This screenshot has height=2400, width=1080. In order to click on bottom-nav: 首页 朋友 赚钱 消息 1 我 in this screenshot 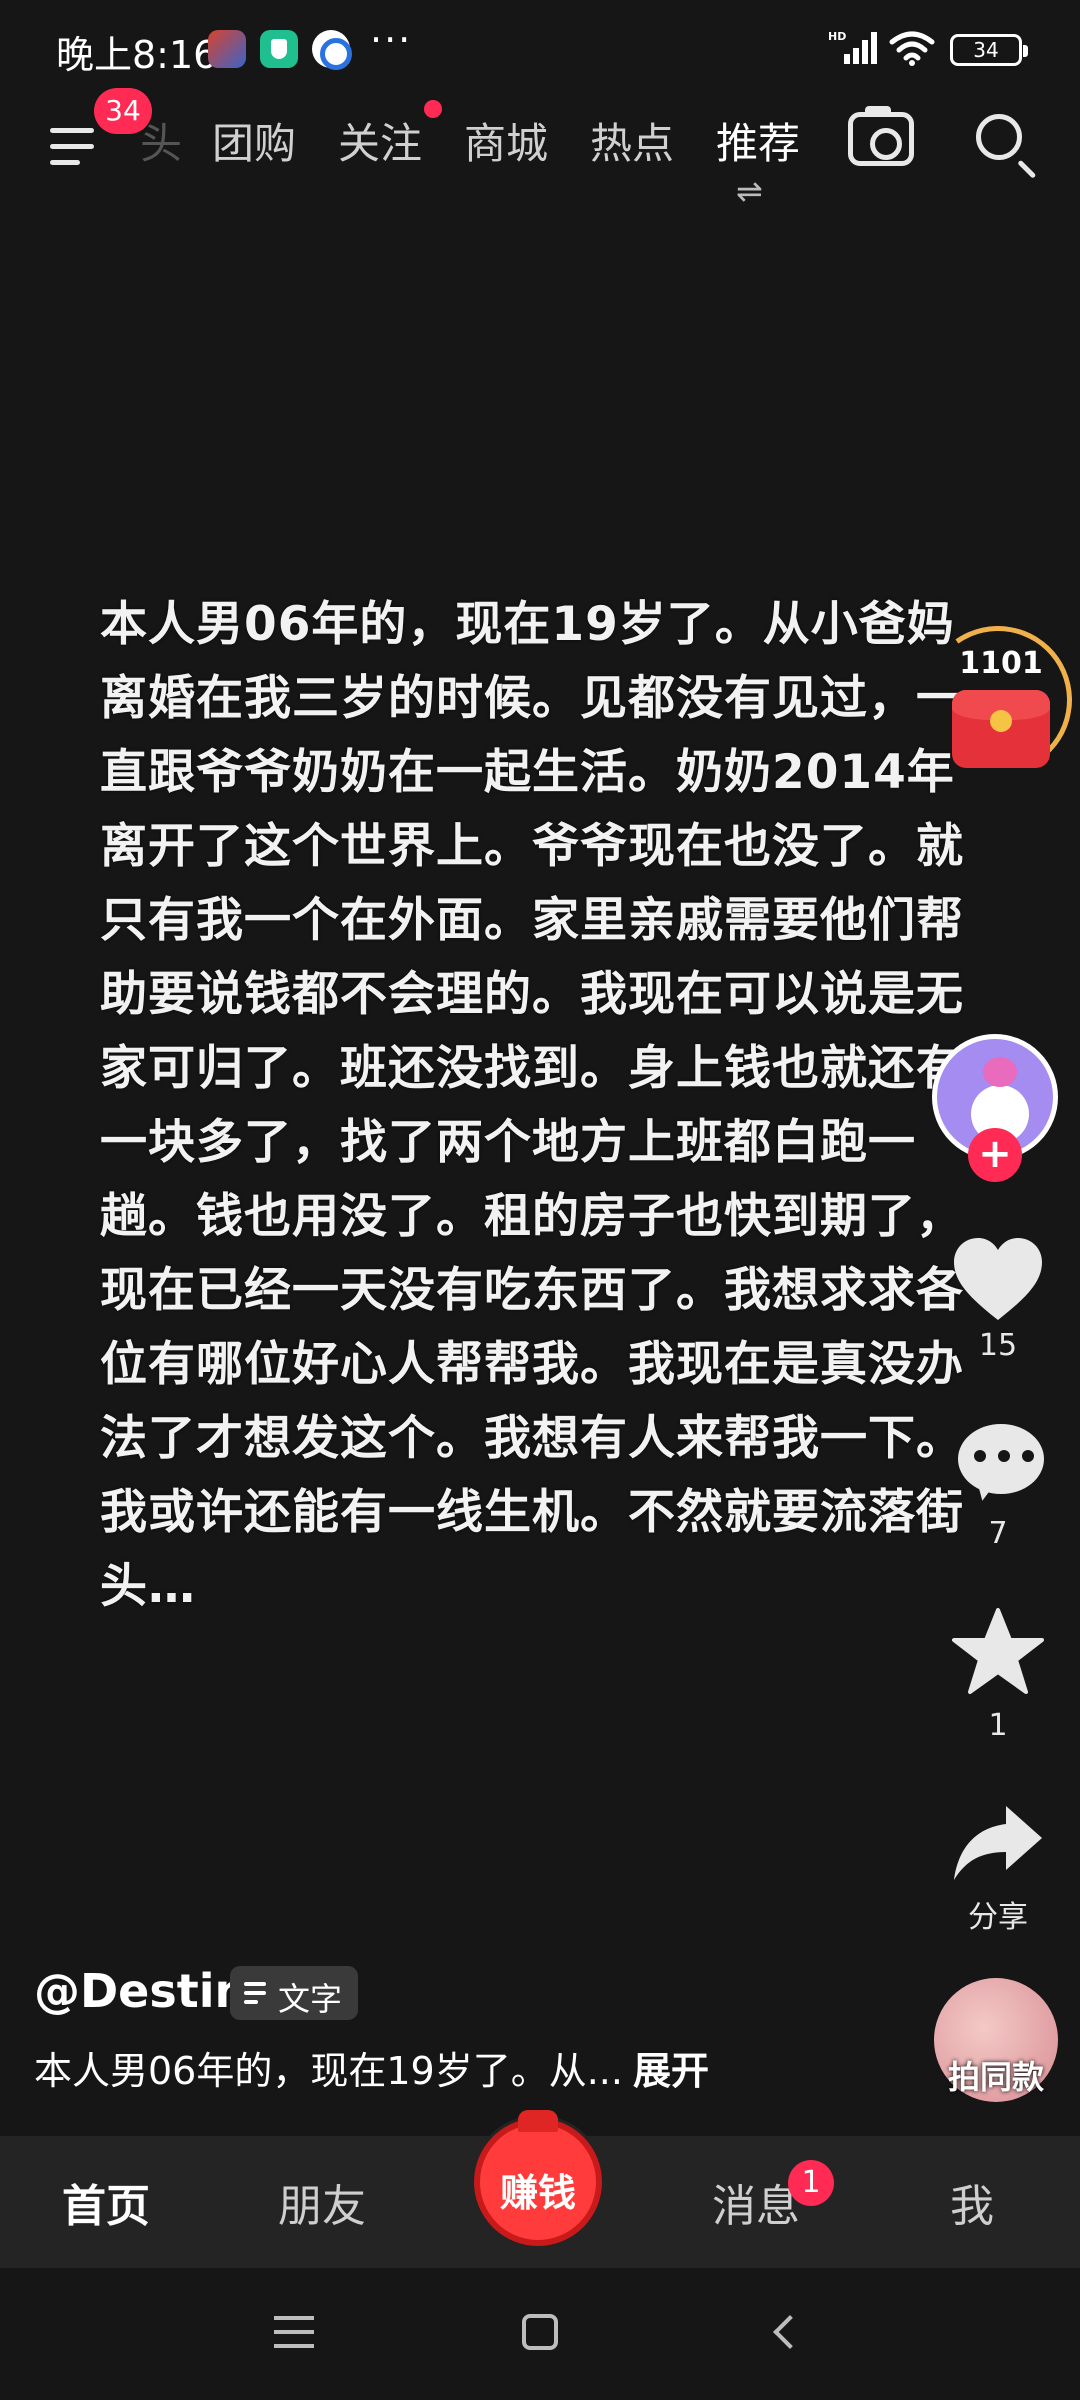, I will do `click(540, 2189)`.